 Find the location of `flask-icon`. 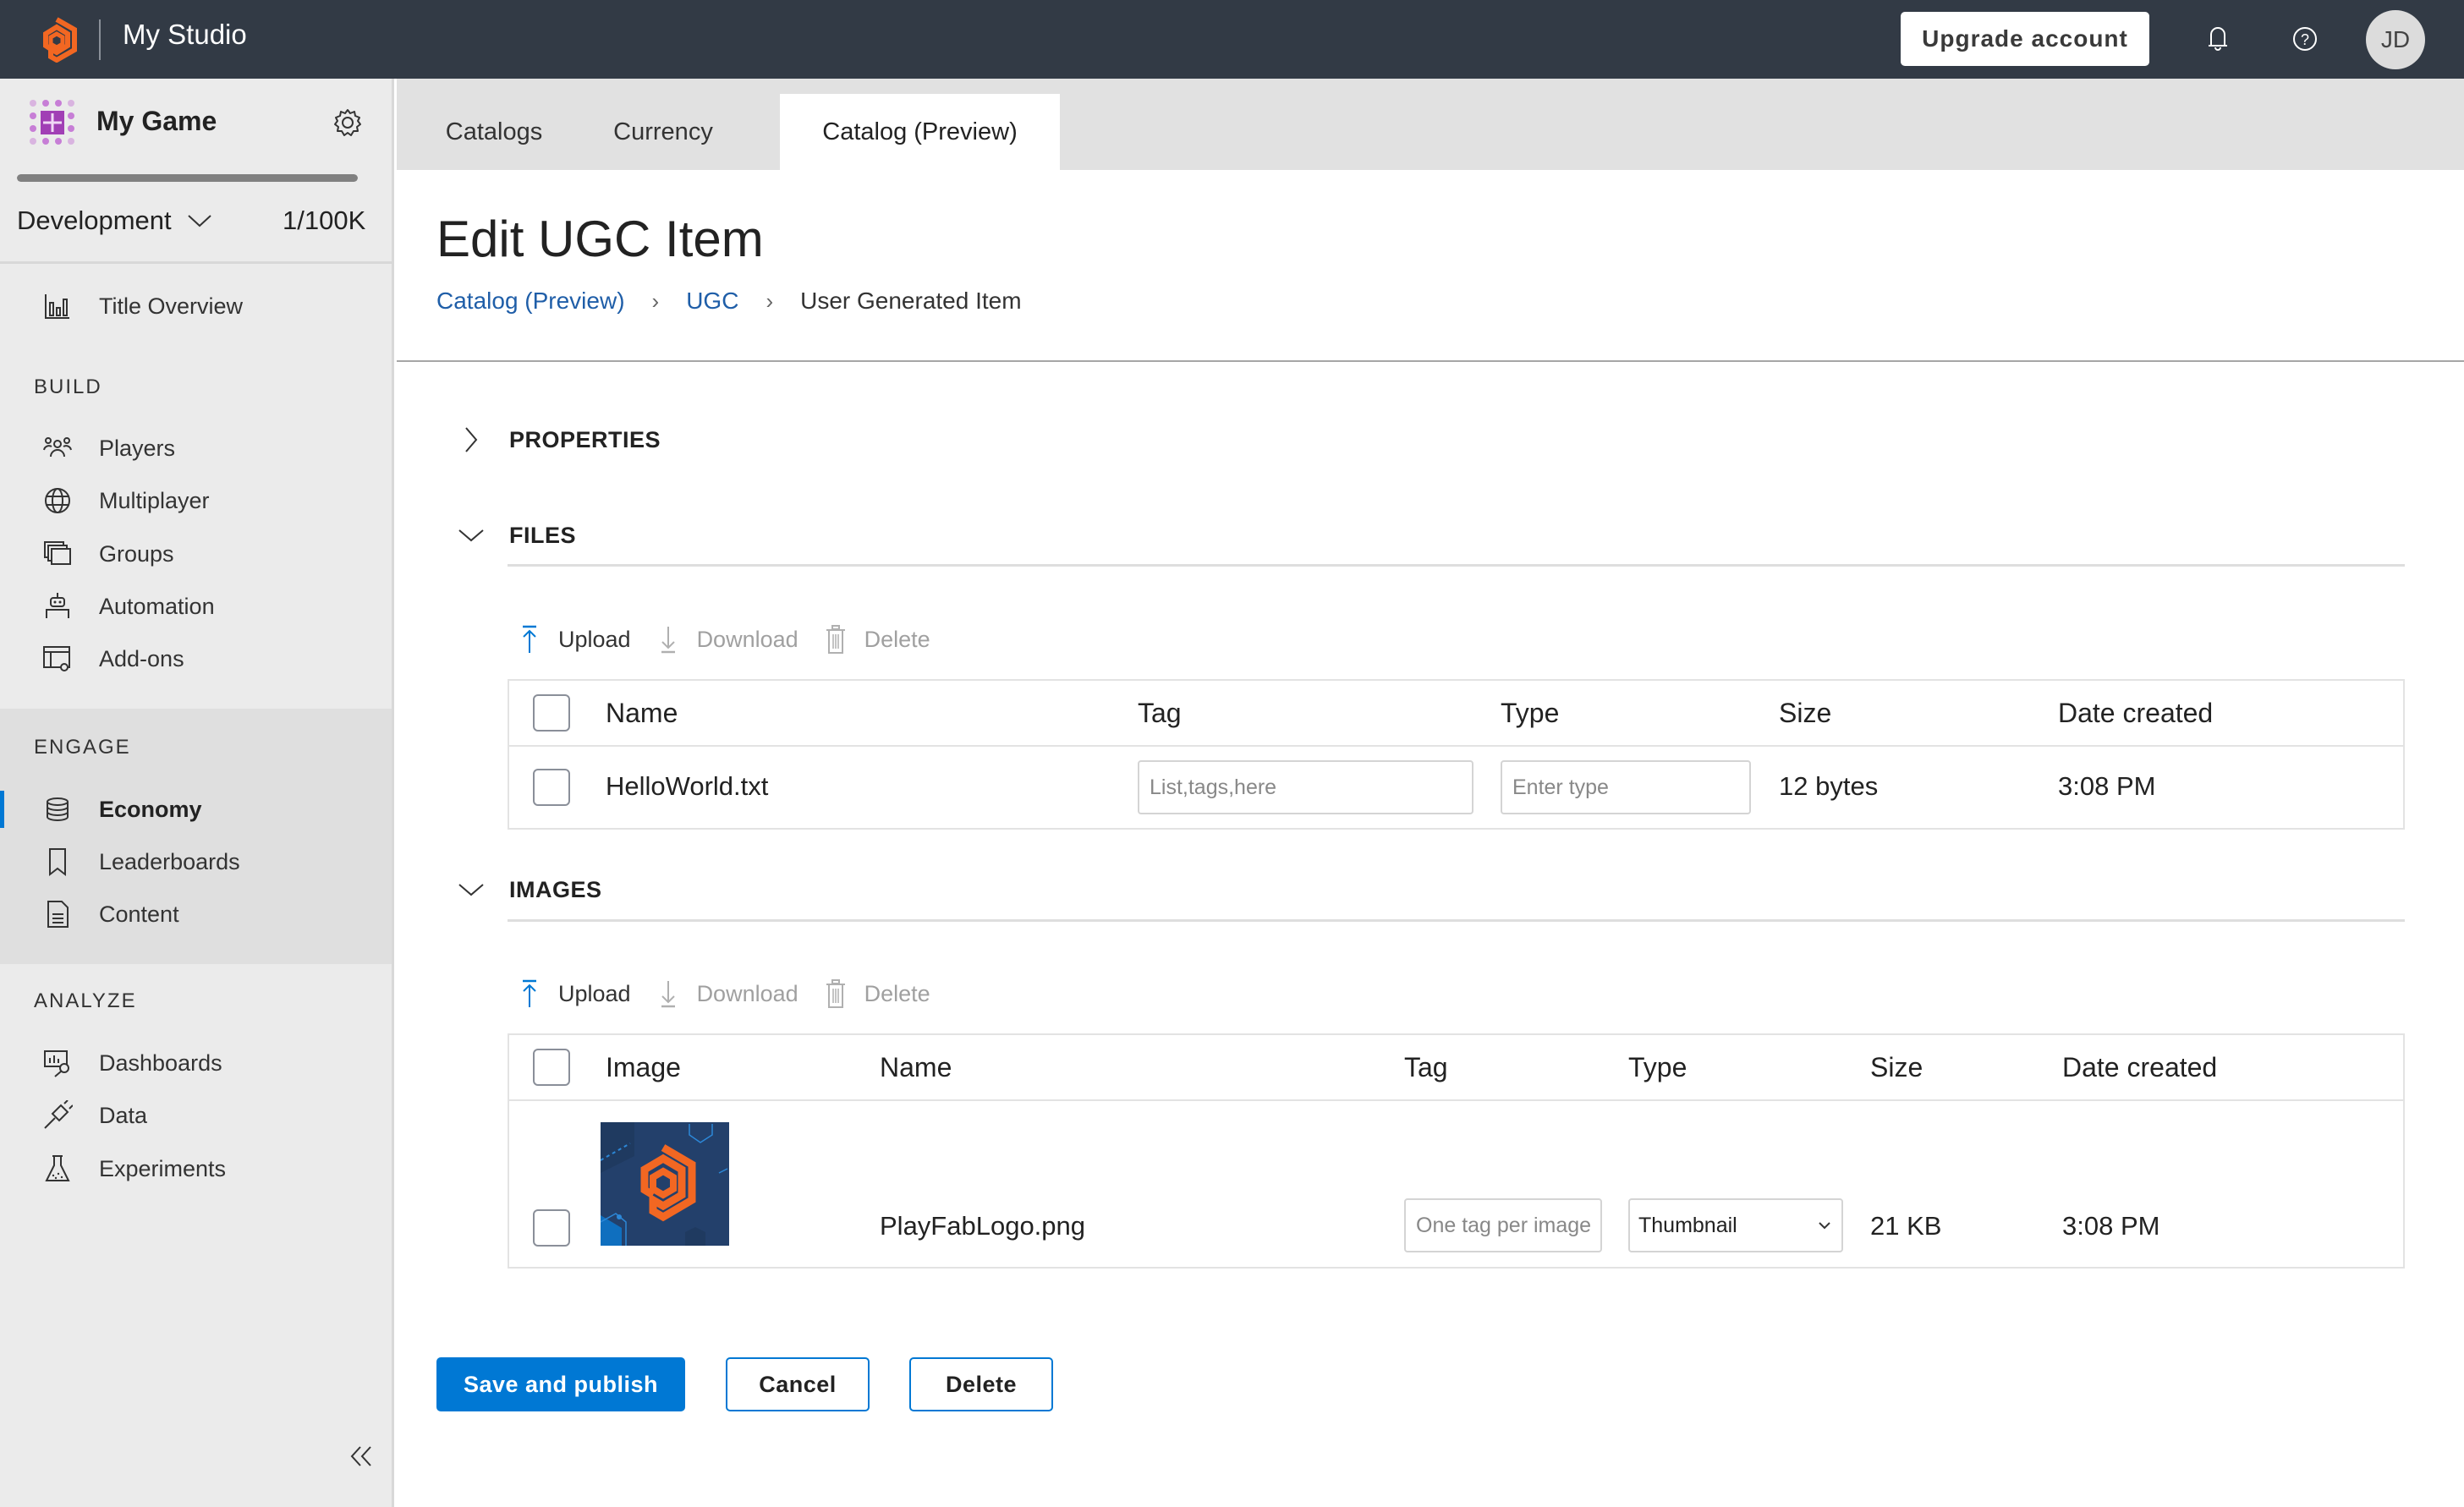

flask-icon is located at coordinates (57, 1168).